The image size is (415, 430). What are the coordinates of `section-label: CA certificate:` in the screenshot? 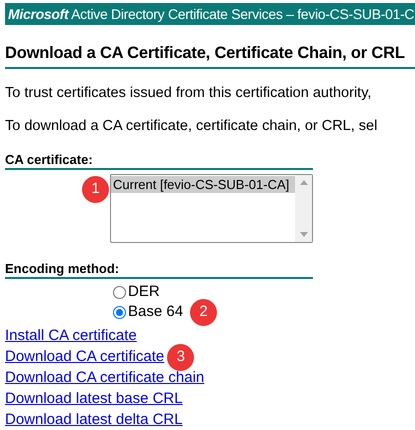 It's located at (49, 159).